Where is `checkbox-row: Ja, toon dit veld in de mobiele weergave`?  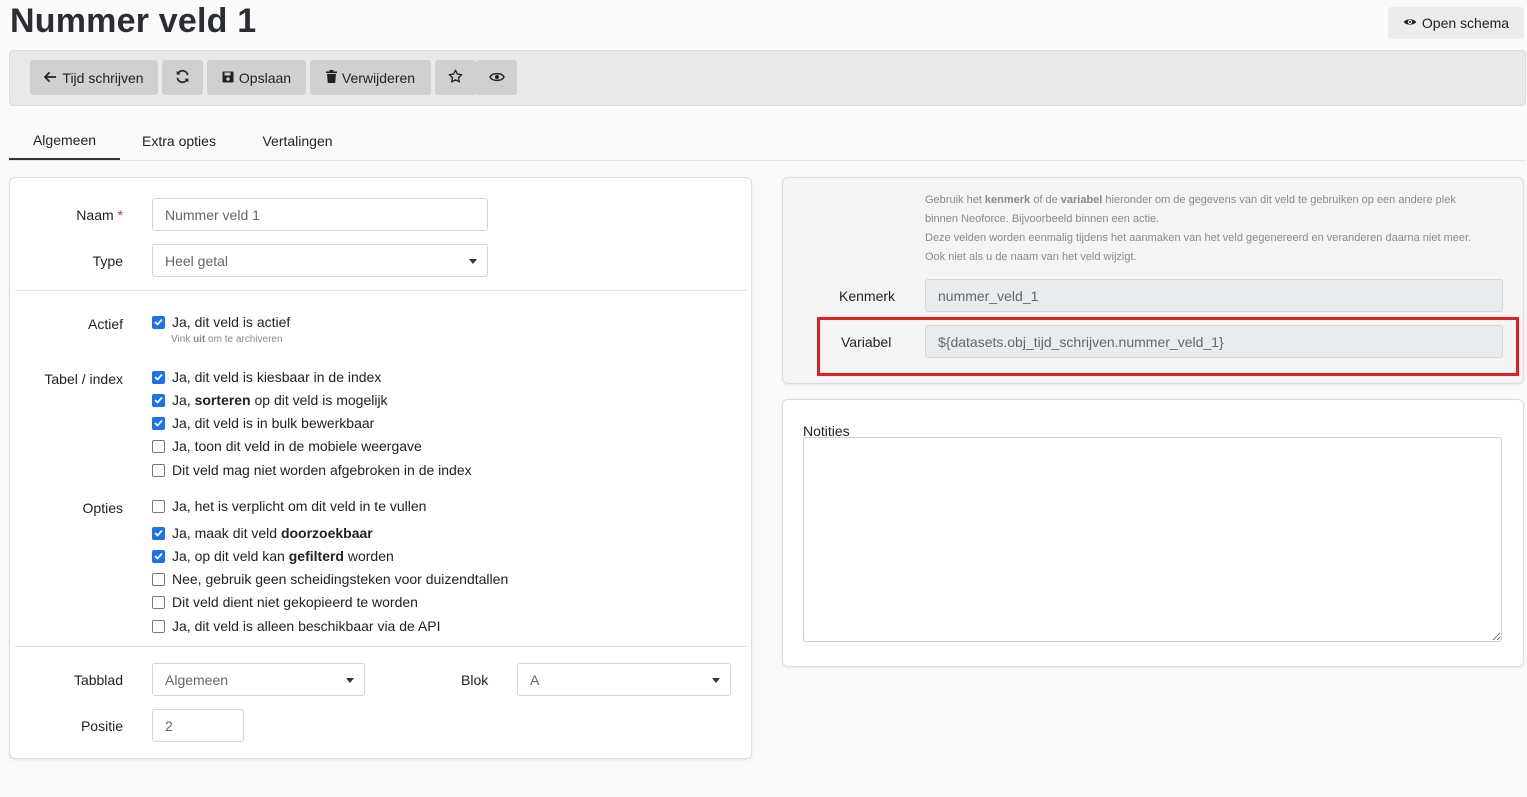 checkbox-row: Ja, toon dit veld in de mobiele weergave is located at coordinates (287, 446).